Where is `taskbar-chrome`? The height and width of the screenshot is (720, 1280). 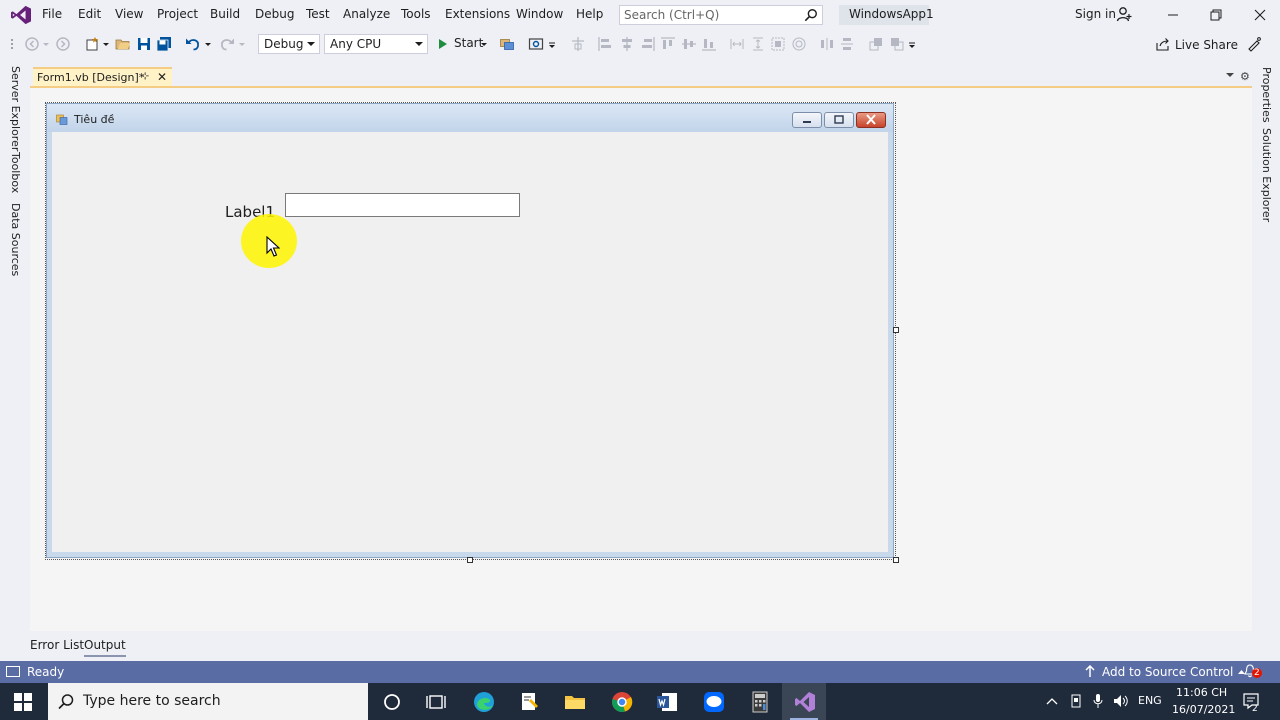
taskbar-chrome is located at coordinates (621, 701).